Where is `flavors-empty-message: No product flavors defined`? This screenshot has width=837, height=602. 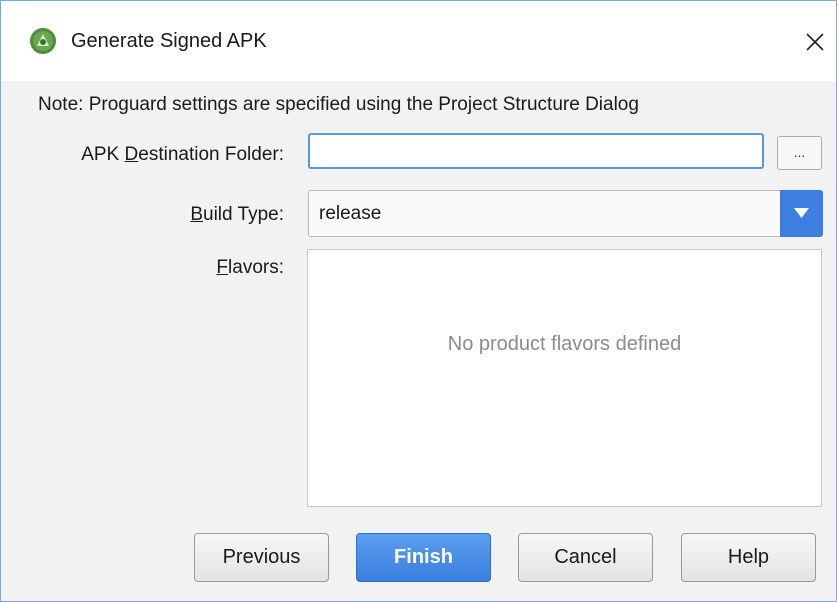
flavors-empty-message: No product flavors defined is located at coordinates (564, 344).